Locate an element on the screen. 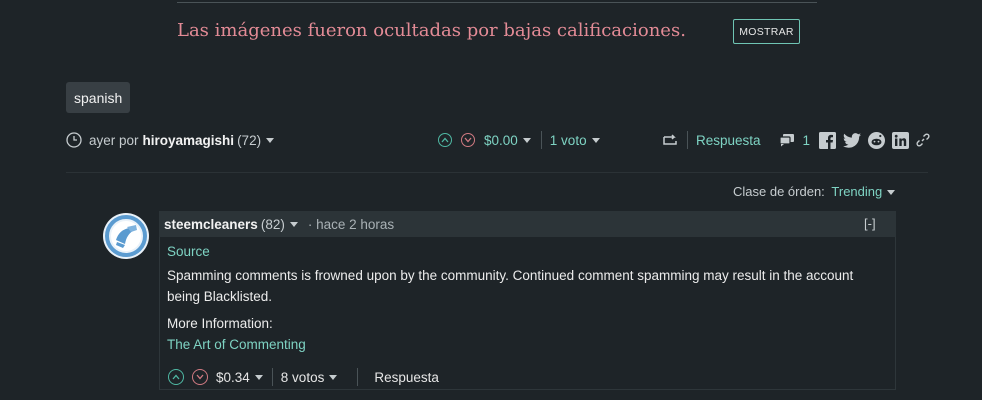 This screenshot has width=982, height=400. comment-author-info: steemcleaners (82) · hace 2 horas is located at coordinates (279, 224).